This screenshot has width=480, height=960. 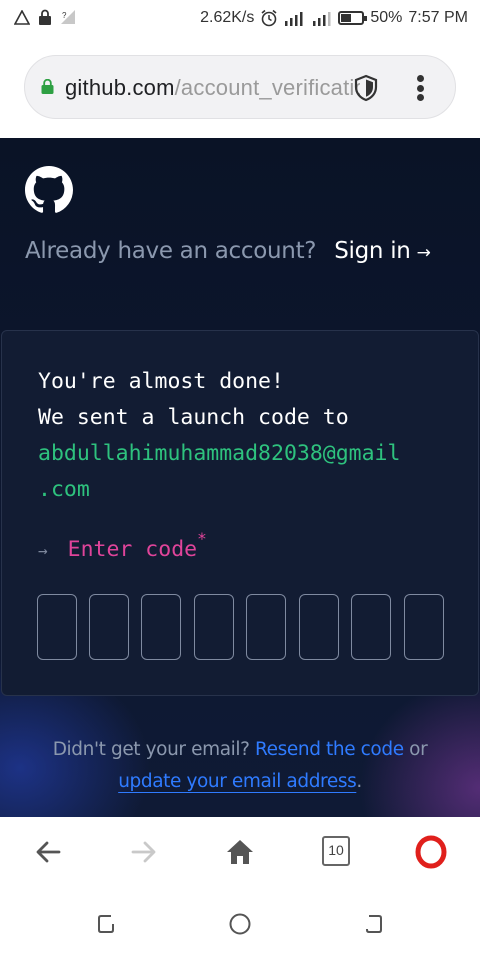 What do you see at coordinates (47, 86) in the screenshot?
I see `secure-lock-icon` at bounding box center [47, 86].